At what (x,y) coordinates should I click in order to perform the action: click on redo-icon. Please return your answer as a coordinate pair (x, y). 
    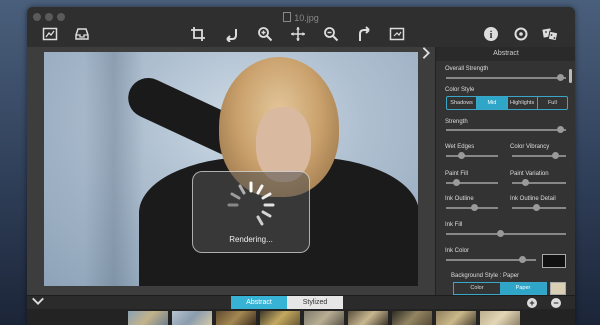
    Looking at the image, I should click on (364, 34).